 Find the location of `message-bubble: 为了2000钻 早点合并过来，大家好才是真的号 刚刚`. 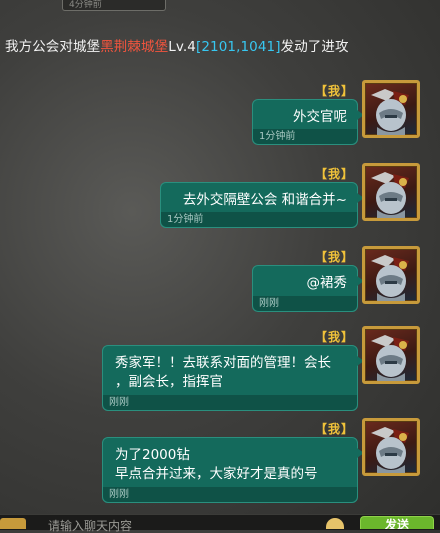

message-bubble: 为了2000钻 早点合并过来，大家好才是真的号 刚刚 is located at coordinates (233, 470).